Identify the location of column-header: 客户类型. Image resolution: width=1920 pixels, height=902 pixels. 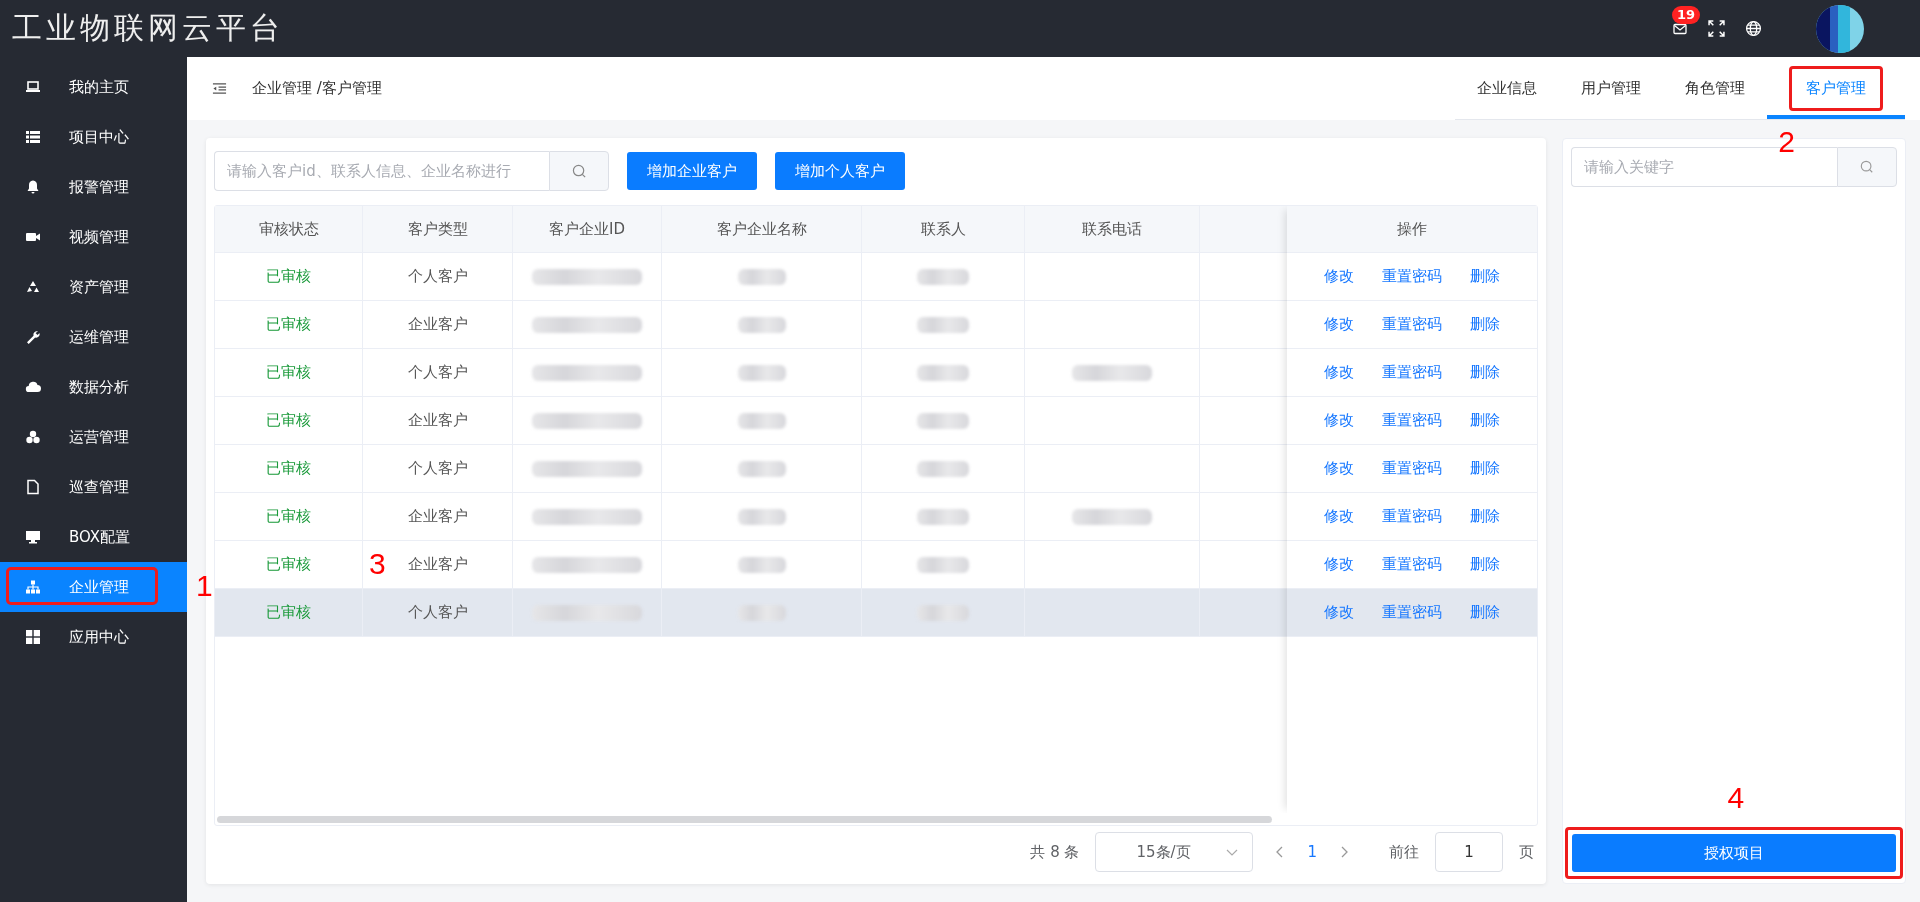
(438, 229).